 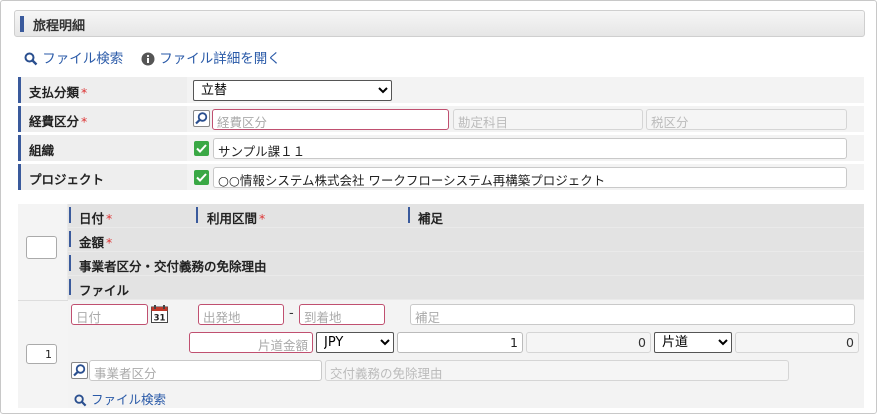 What do you see at coordinates (746, 119) in the screenshot?
I see `tax-category-input: 税区分` at bounding box center [746, 119].